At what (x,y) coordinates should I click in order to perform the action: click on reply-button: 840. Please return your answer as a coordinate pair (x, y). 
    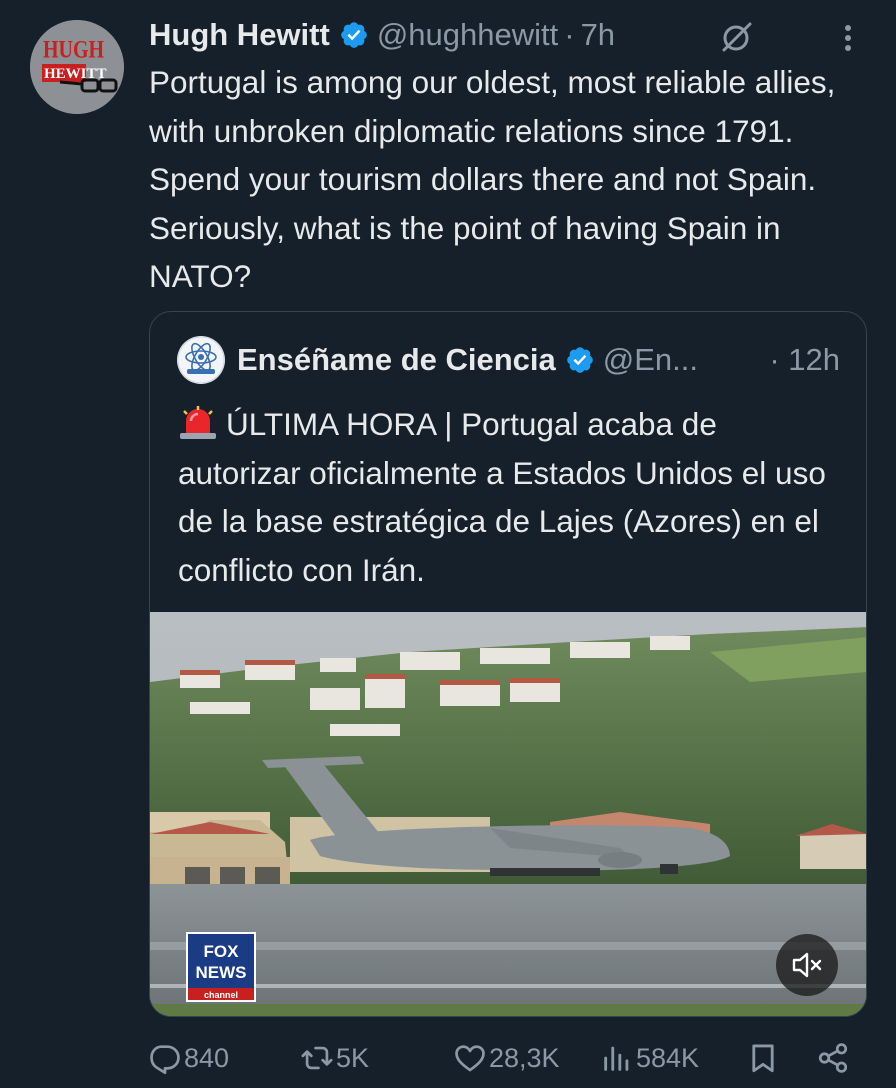
    Looking at the image, I should click on (188, 1058).